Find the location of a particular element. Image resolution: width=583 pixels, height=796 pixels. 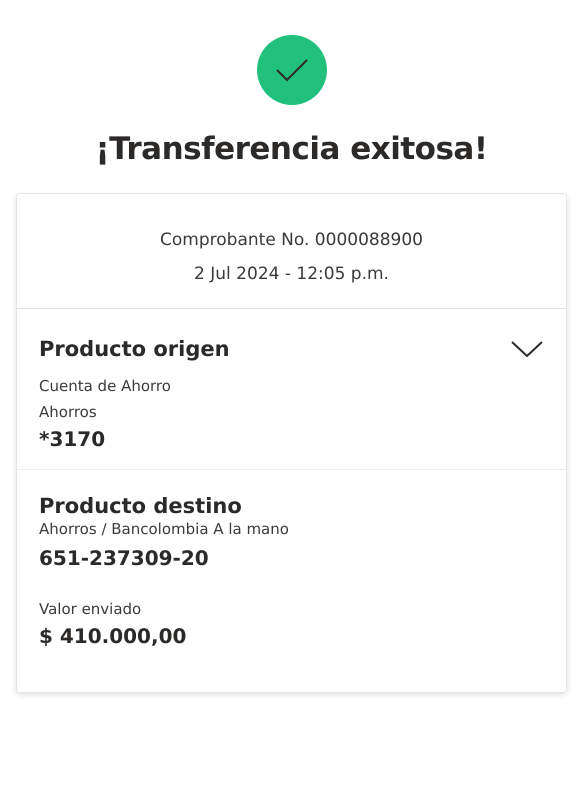

account-number: *3170 is located at coordinates (72, 439).